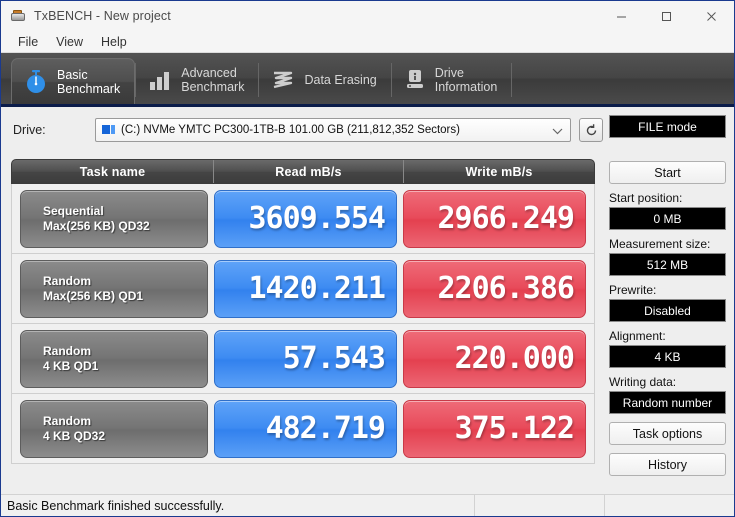 The width and height of the screenshot is (735, 517). I want to click on read-value-cell: 57.543, so click(305, 358).